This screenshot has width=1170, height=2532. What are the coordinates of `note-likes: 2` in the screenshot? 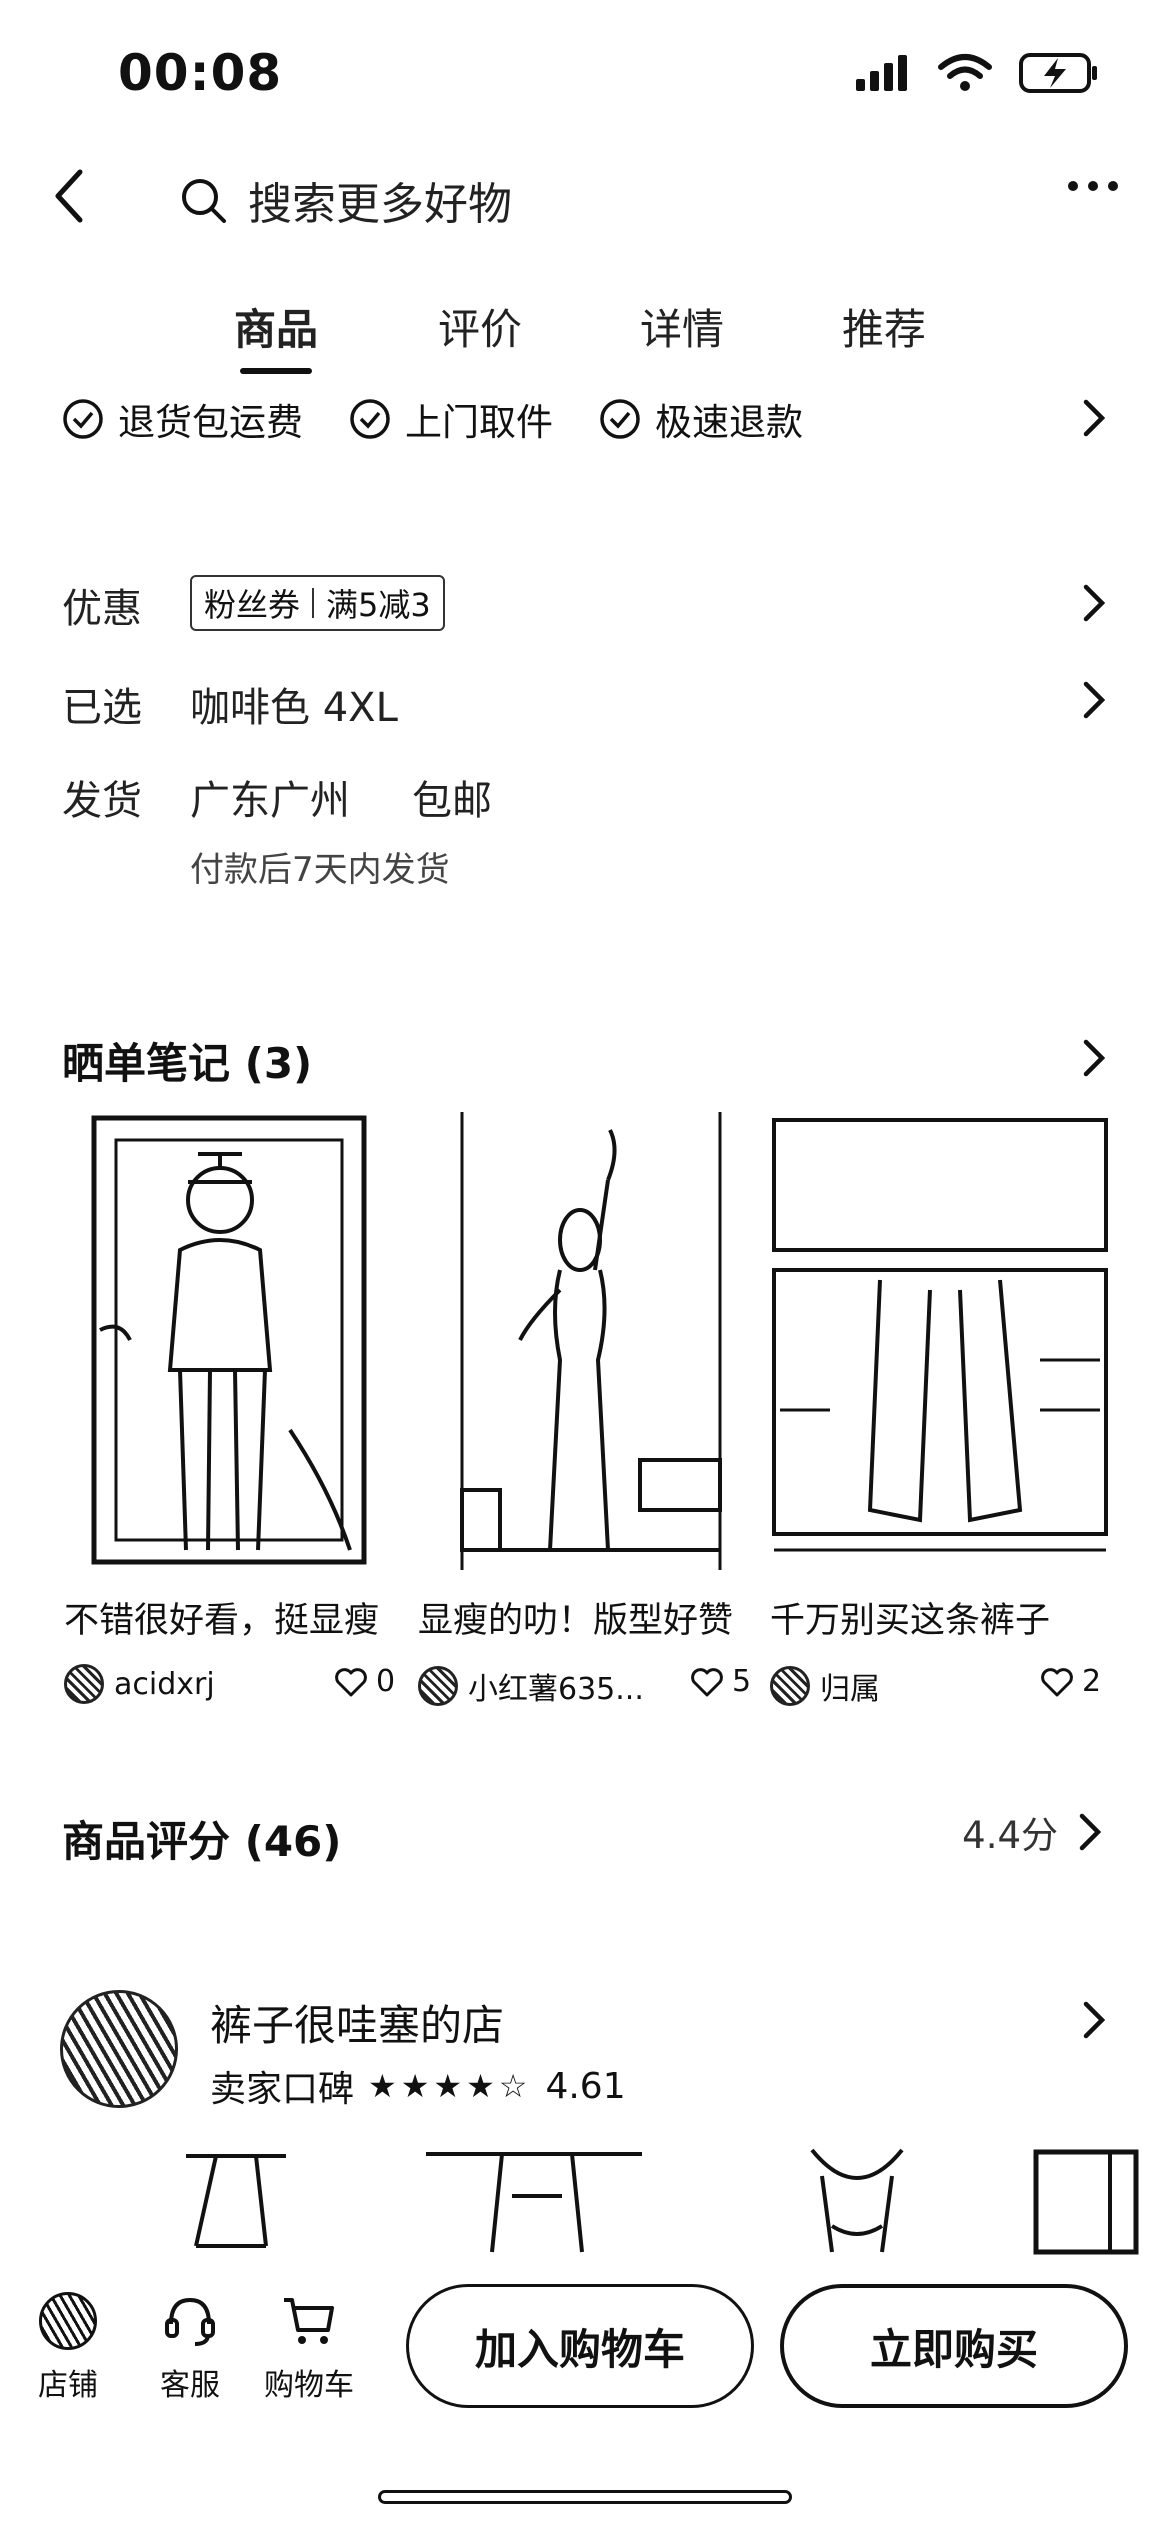 It's located at (1070, 1681).